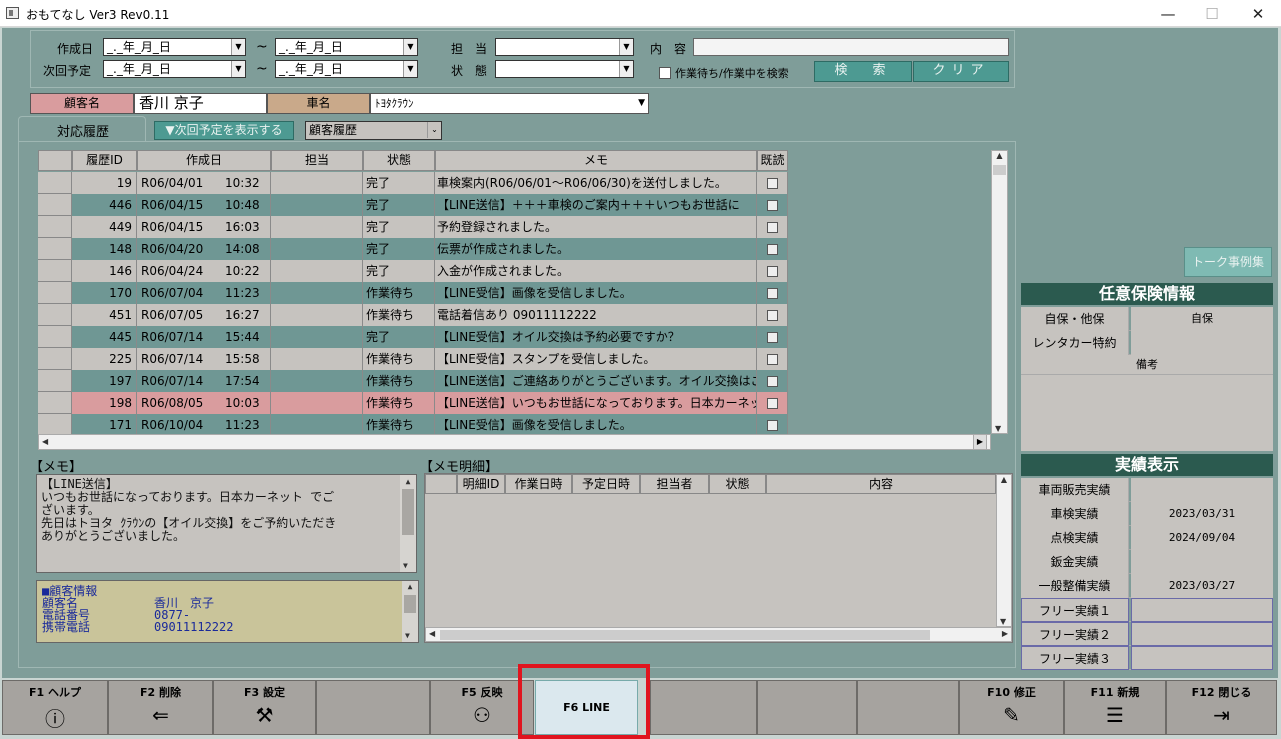  What do you see at coordinates (346, 47) in the screenshot?
I see `created-to-combo: _._年_月_日 ▼` at bounding box center [346, 47].